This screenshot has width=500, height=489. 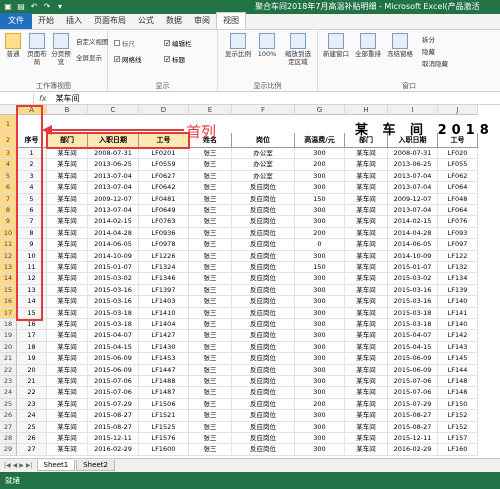 What do you see at coordinates (164, 450) in the screenshot?
I see `table-cell: LF1600` at bounding box center [164, 450].